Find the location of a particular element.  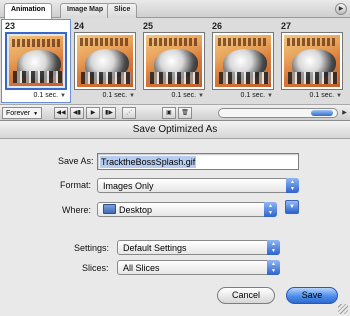

tab-slice: Slice is located at coordinates (122, 10).